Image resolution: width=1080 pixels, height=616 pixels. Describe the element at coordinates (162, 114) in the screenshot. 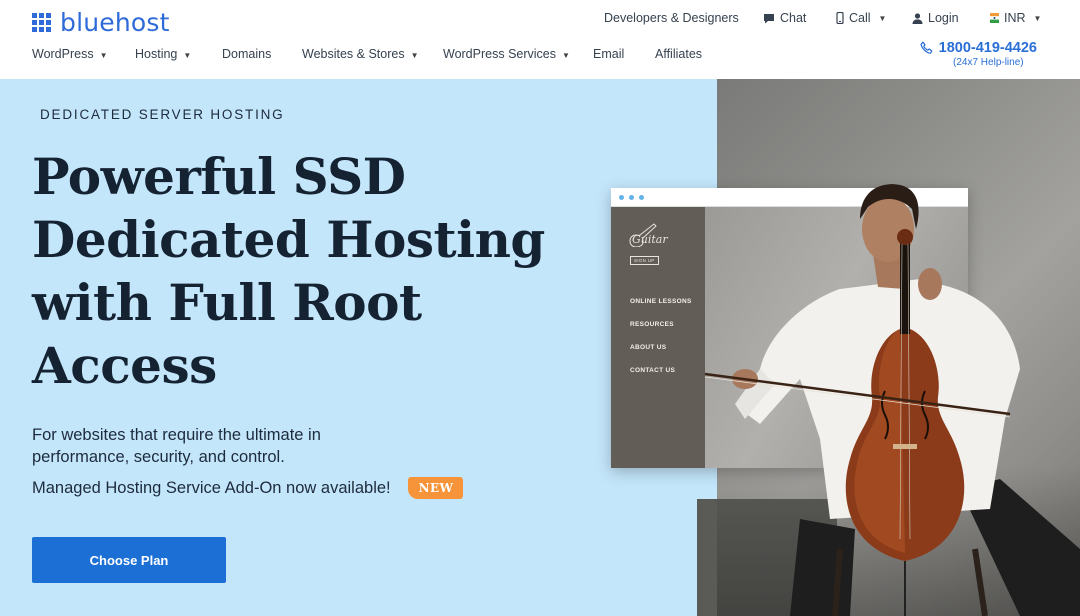

I see `hero-eyebrow: DEDICATED SERVER HOSTING` at that location.